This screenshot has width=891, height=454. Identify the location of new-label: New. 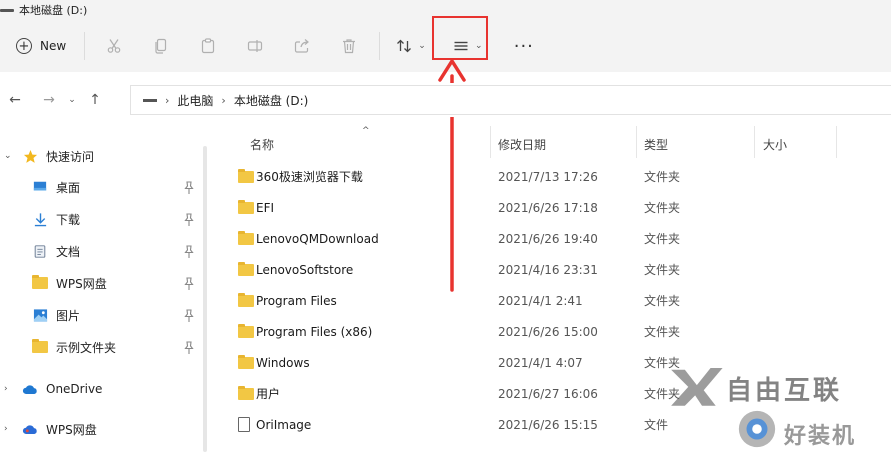
(53, 46).